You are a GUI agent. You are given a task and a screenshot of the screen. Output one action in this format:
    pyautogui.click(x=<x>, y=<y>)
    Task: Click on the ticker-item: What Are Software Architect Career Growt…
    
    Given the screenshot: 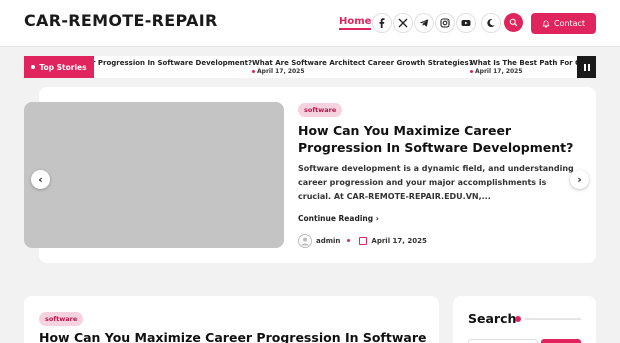 What is the action you would take?
    pyautogui.click(x=362, y=63)
    